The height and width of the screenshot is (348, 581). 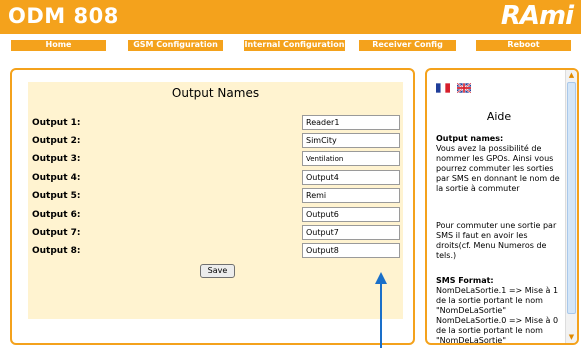 What do you see at coordinates (290, 17) in the screenshot?
I see `header-bar: ODM 808 RAmi` at bounding box center [290, 17].